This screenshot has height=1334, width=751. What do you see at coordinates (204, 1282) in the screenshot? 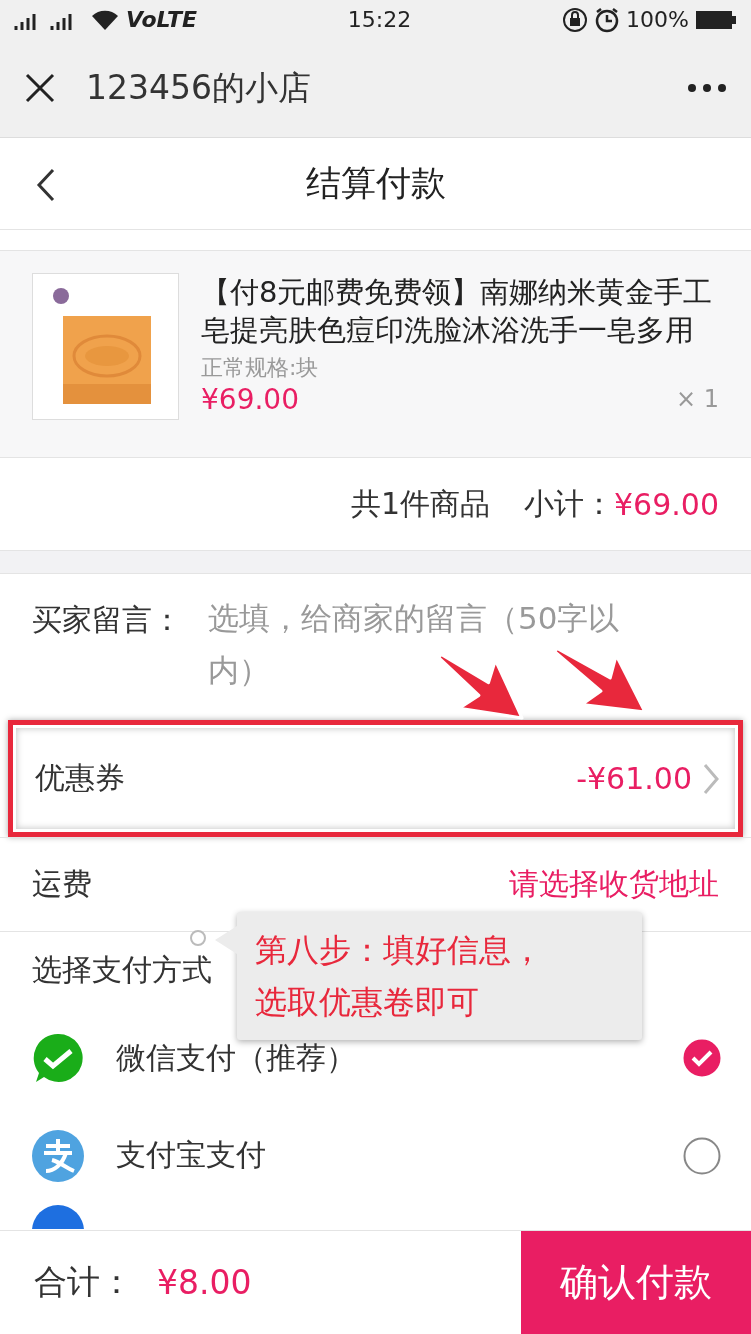
I see `total-amount: ¥8.00` at bounding box center [204, 1282].